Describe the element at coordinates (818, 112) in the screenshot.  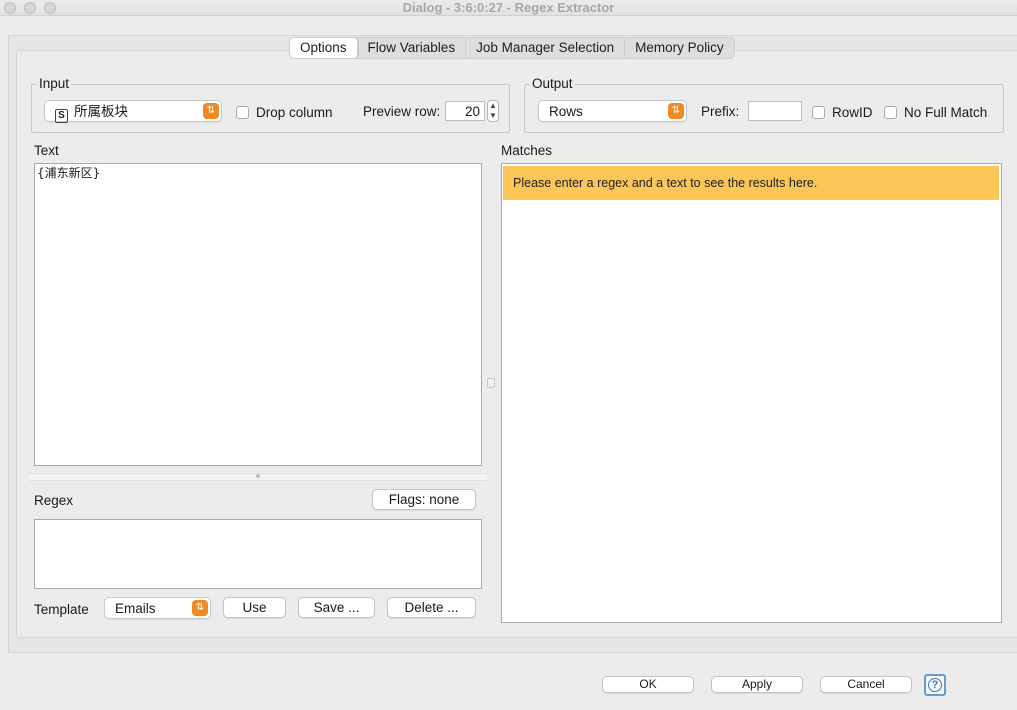
I see `rowid-checkbox` at that location.